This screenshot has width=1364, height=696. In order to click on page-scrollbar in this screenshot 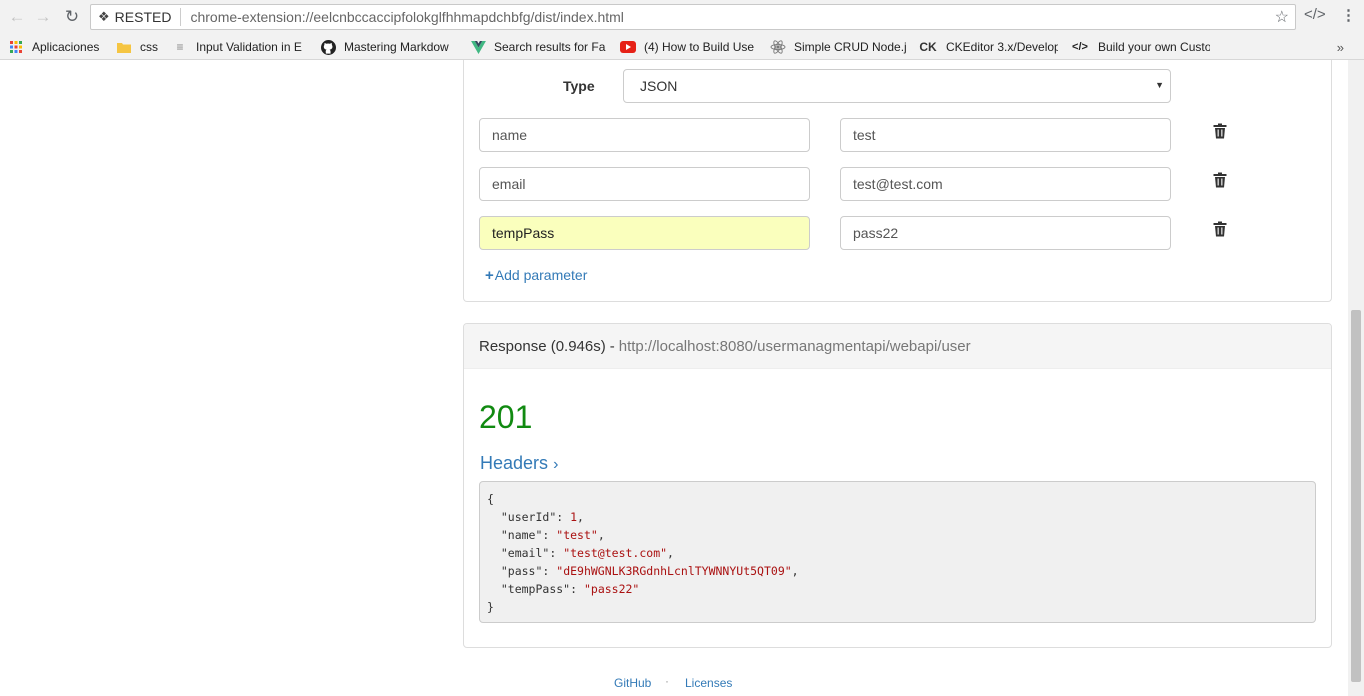, I will do `click(1356, 378)`.